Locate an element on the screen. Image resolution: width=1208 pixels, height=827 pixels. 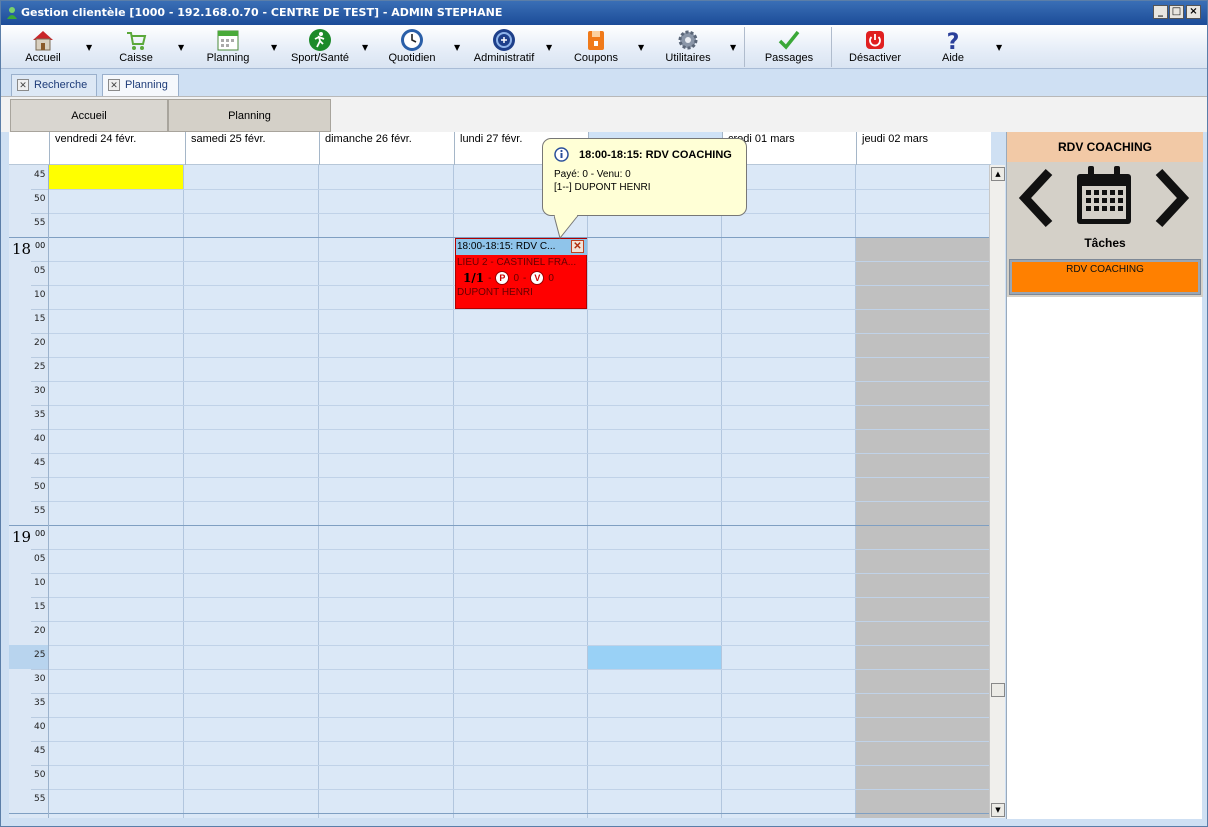
task-panel-title: RDV COACHING is located at coordinates (1105, 147).